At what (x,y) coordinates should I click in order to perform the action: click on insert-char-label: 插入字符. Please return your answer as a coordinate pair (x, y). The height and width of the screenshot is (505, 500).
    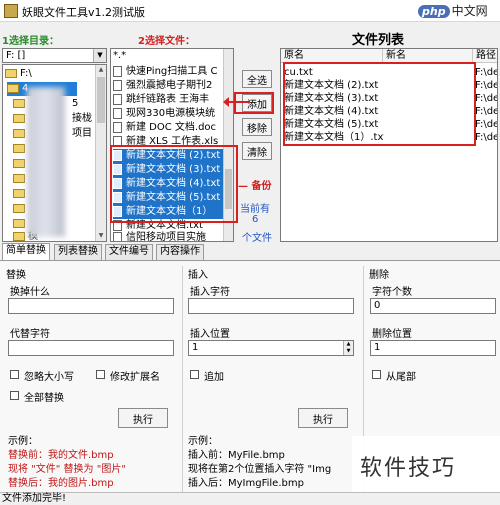
    Looking at the image, I should click on (210, 292).